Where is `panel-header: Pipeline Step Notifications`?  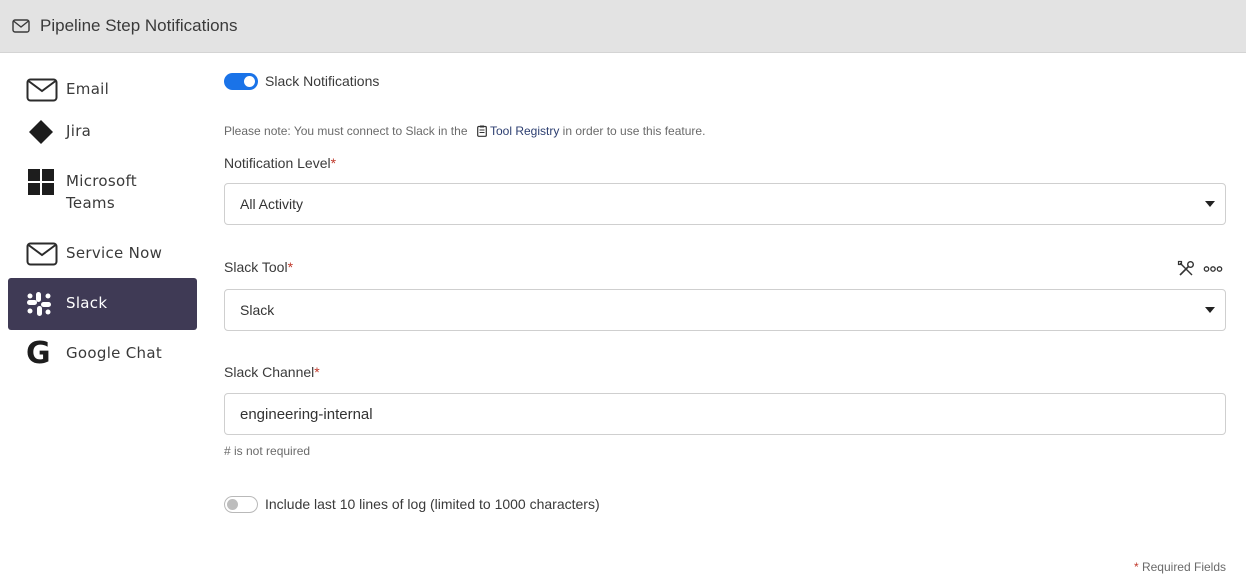 panel-header: Pipeline Step Notifications is located at coordinates (623, 26).